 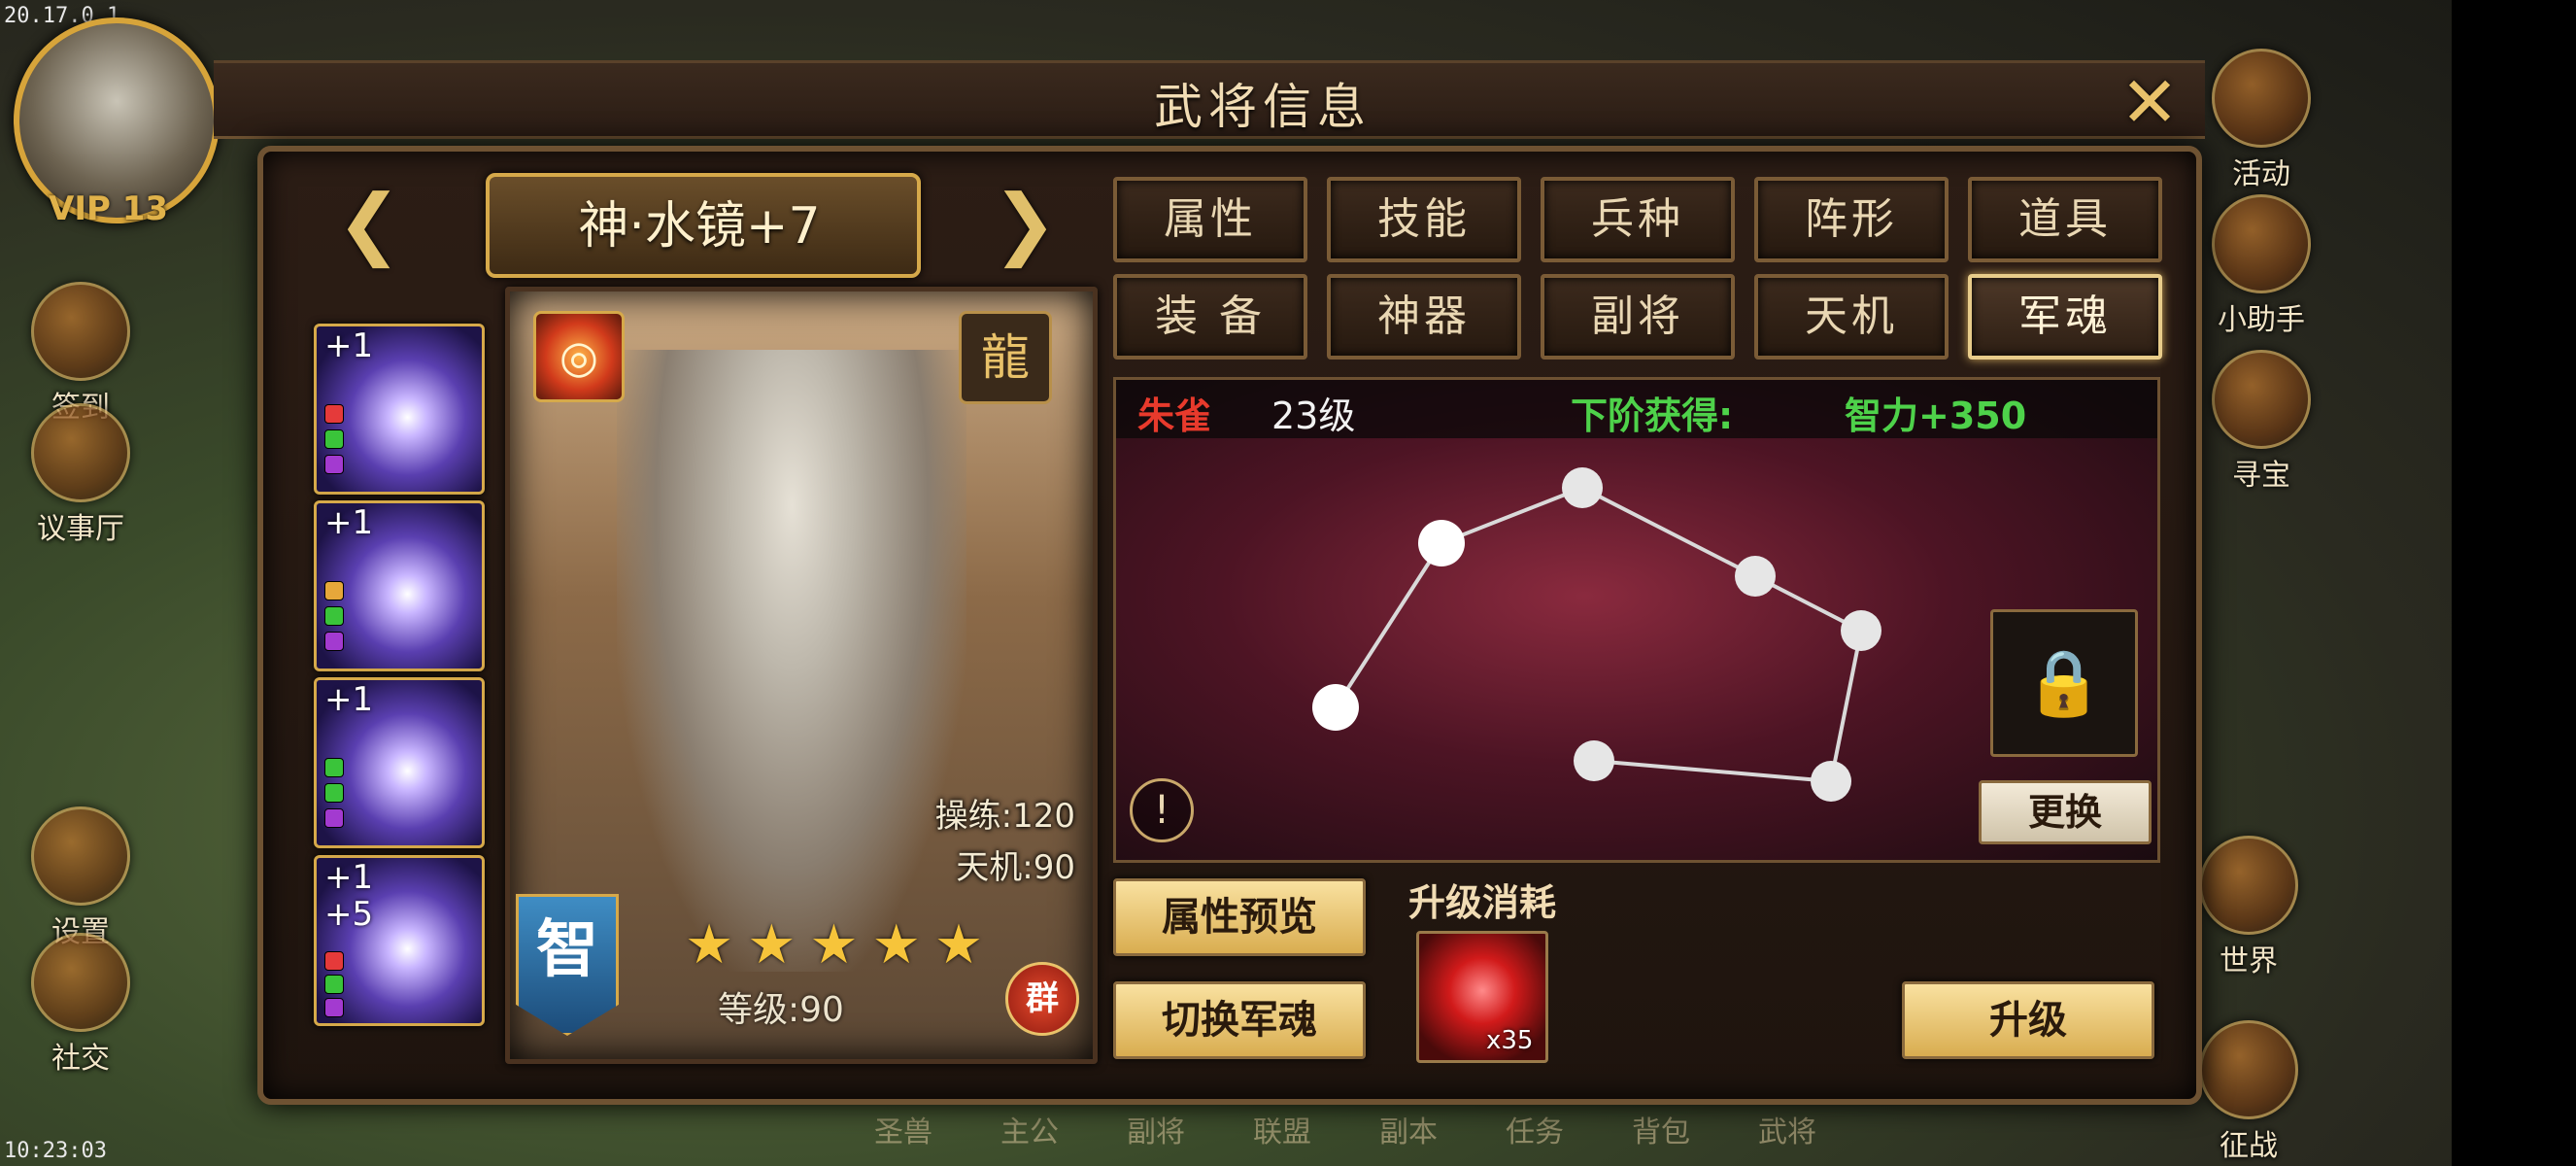 I want to click on upgrade-cost-label: 升级消耗, so click(x=1482, y=902).